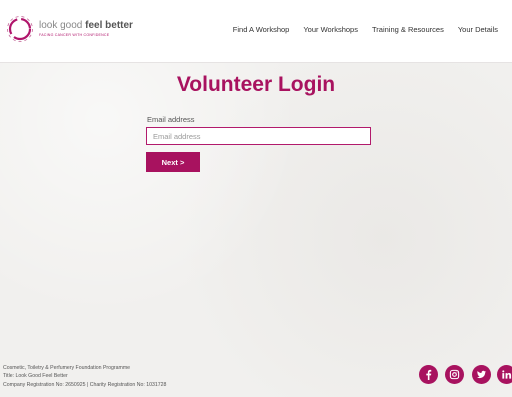  What do you see at coordinates (481, 374) in the screenshot?
I see `twitter-icon` at bounding box center [481, 374].